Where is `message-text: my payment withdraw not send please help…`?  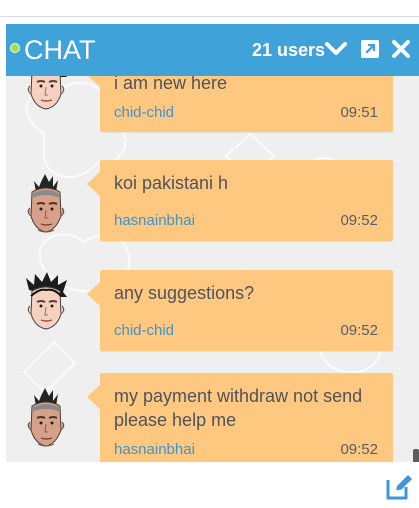
message-text: my payment withdraw not send please help… is located at coordinates (238, 408).